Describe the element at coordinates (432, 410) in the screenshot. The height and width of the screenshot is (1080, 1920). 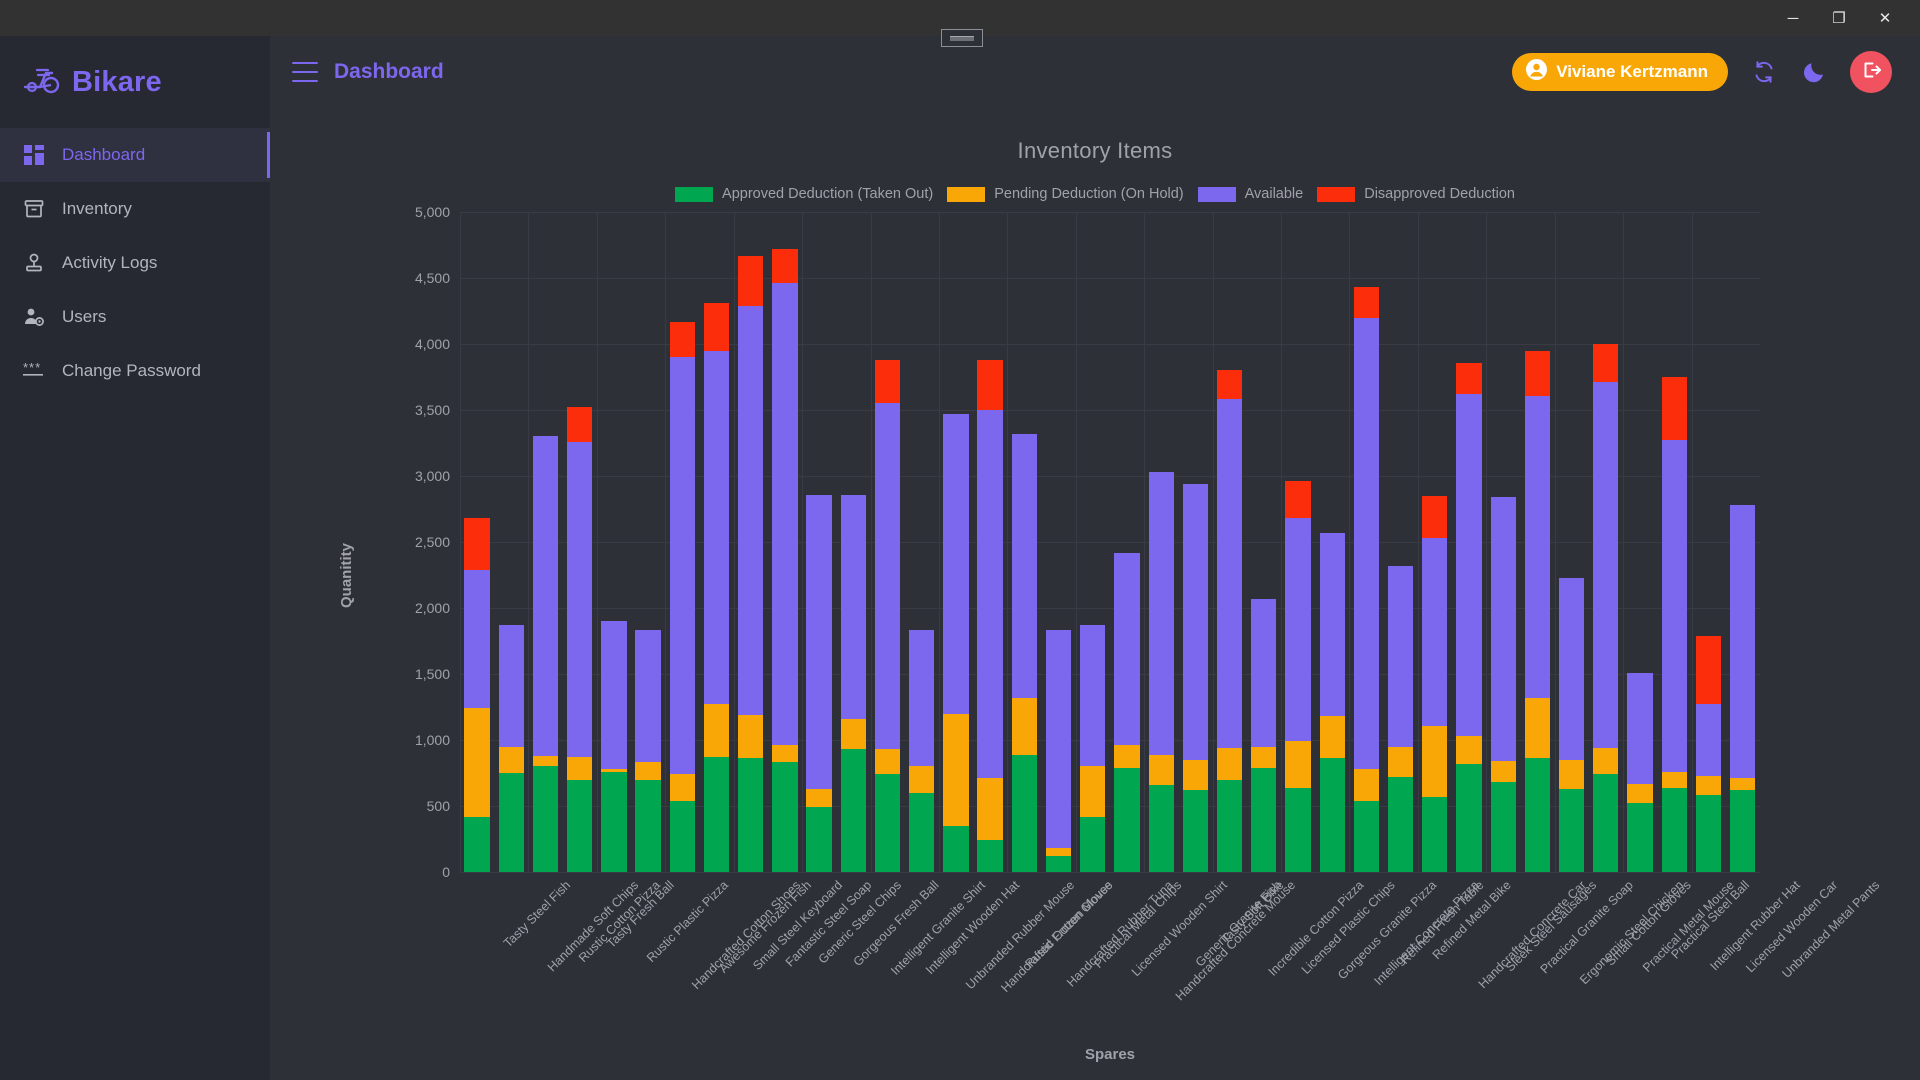
I see `y-axis-tick-label: 3,500` at that location.